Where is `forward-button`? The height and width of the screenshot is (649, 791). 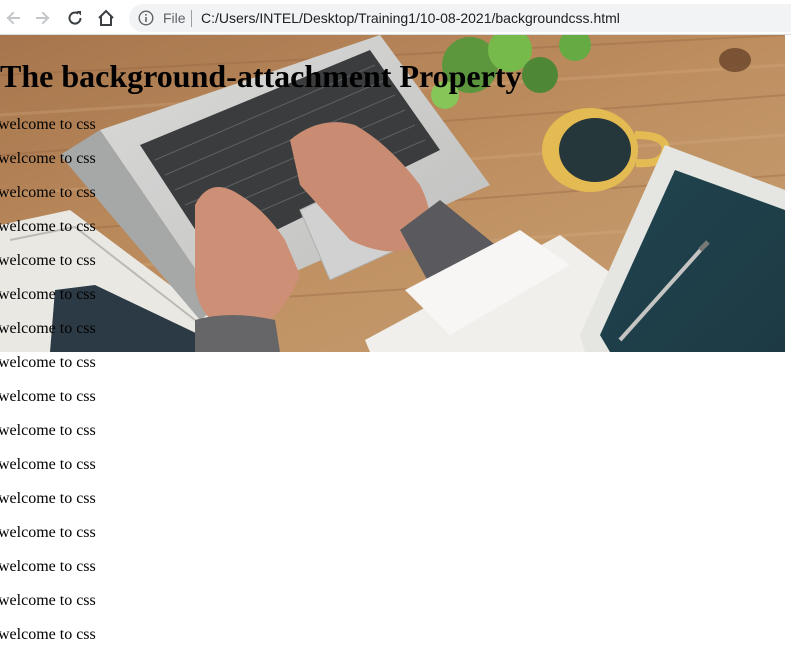
forward-button is located at coordinates (43, 18).